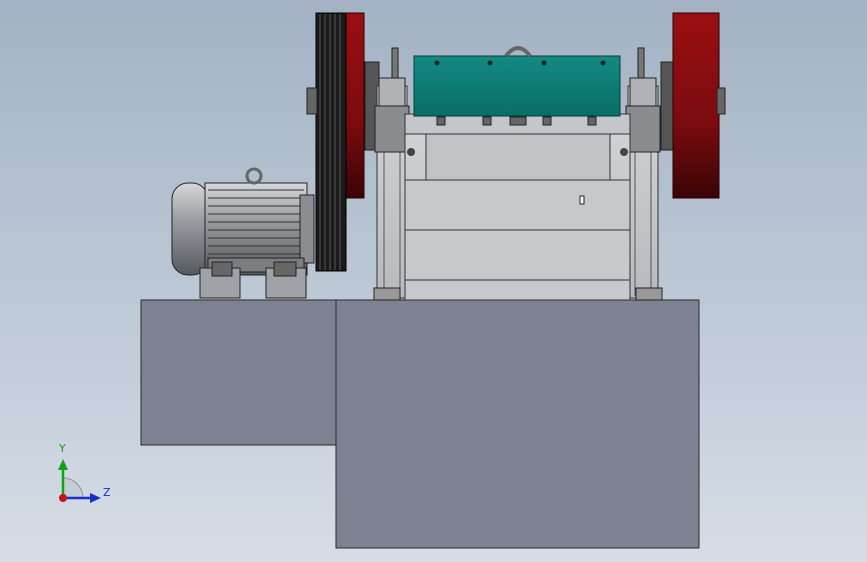 Image resolution: width=867 pixels, height=562 pixels. I want to click on electric-motor, so click(243, 233).